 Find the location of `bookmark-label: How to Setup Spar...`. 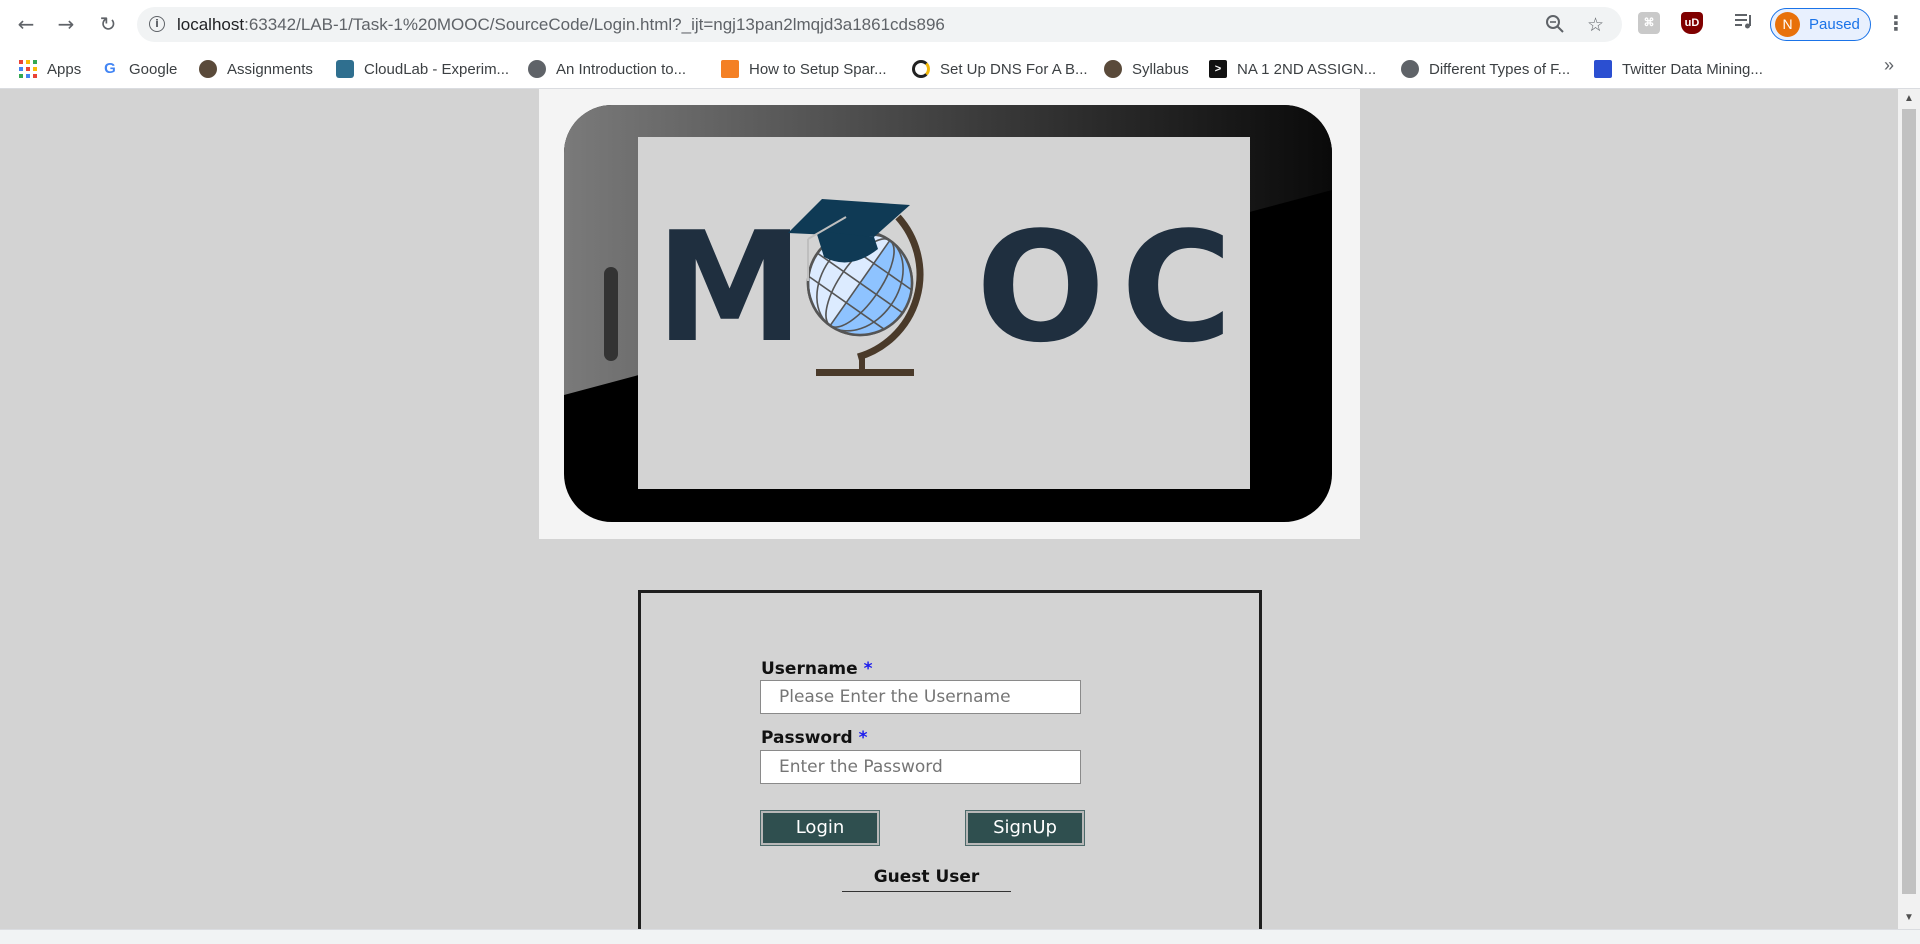

bookmark-label: How to Setup Spar... is located at coordinates (818, 69).